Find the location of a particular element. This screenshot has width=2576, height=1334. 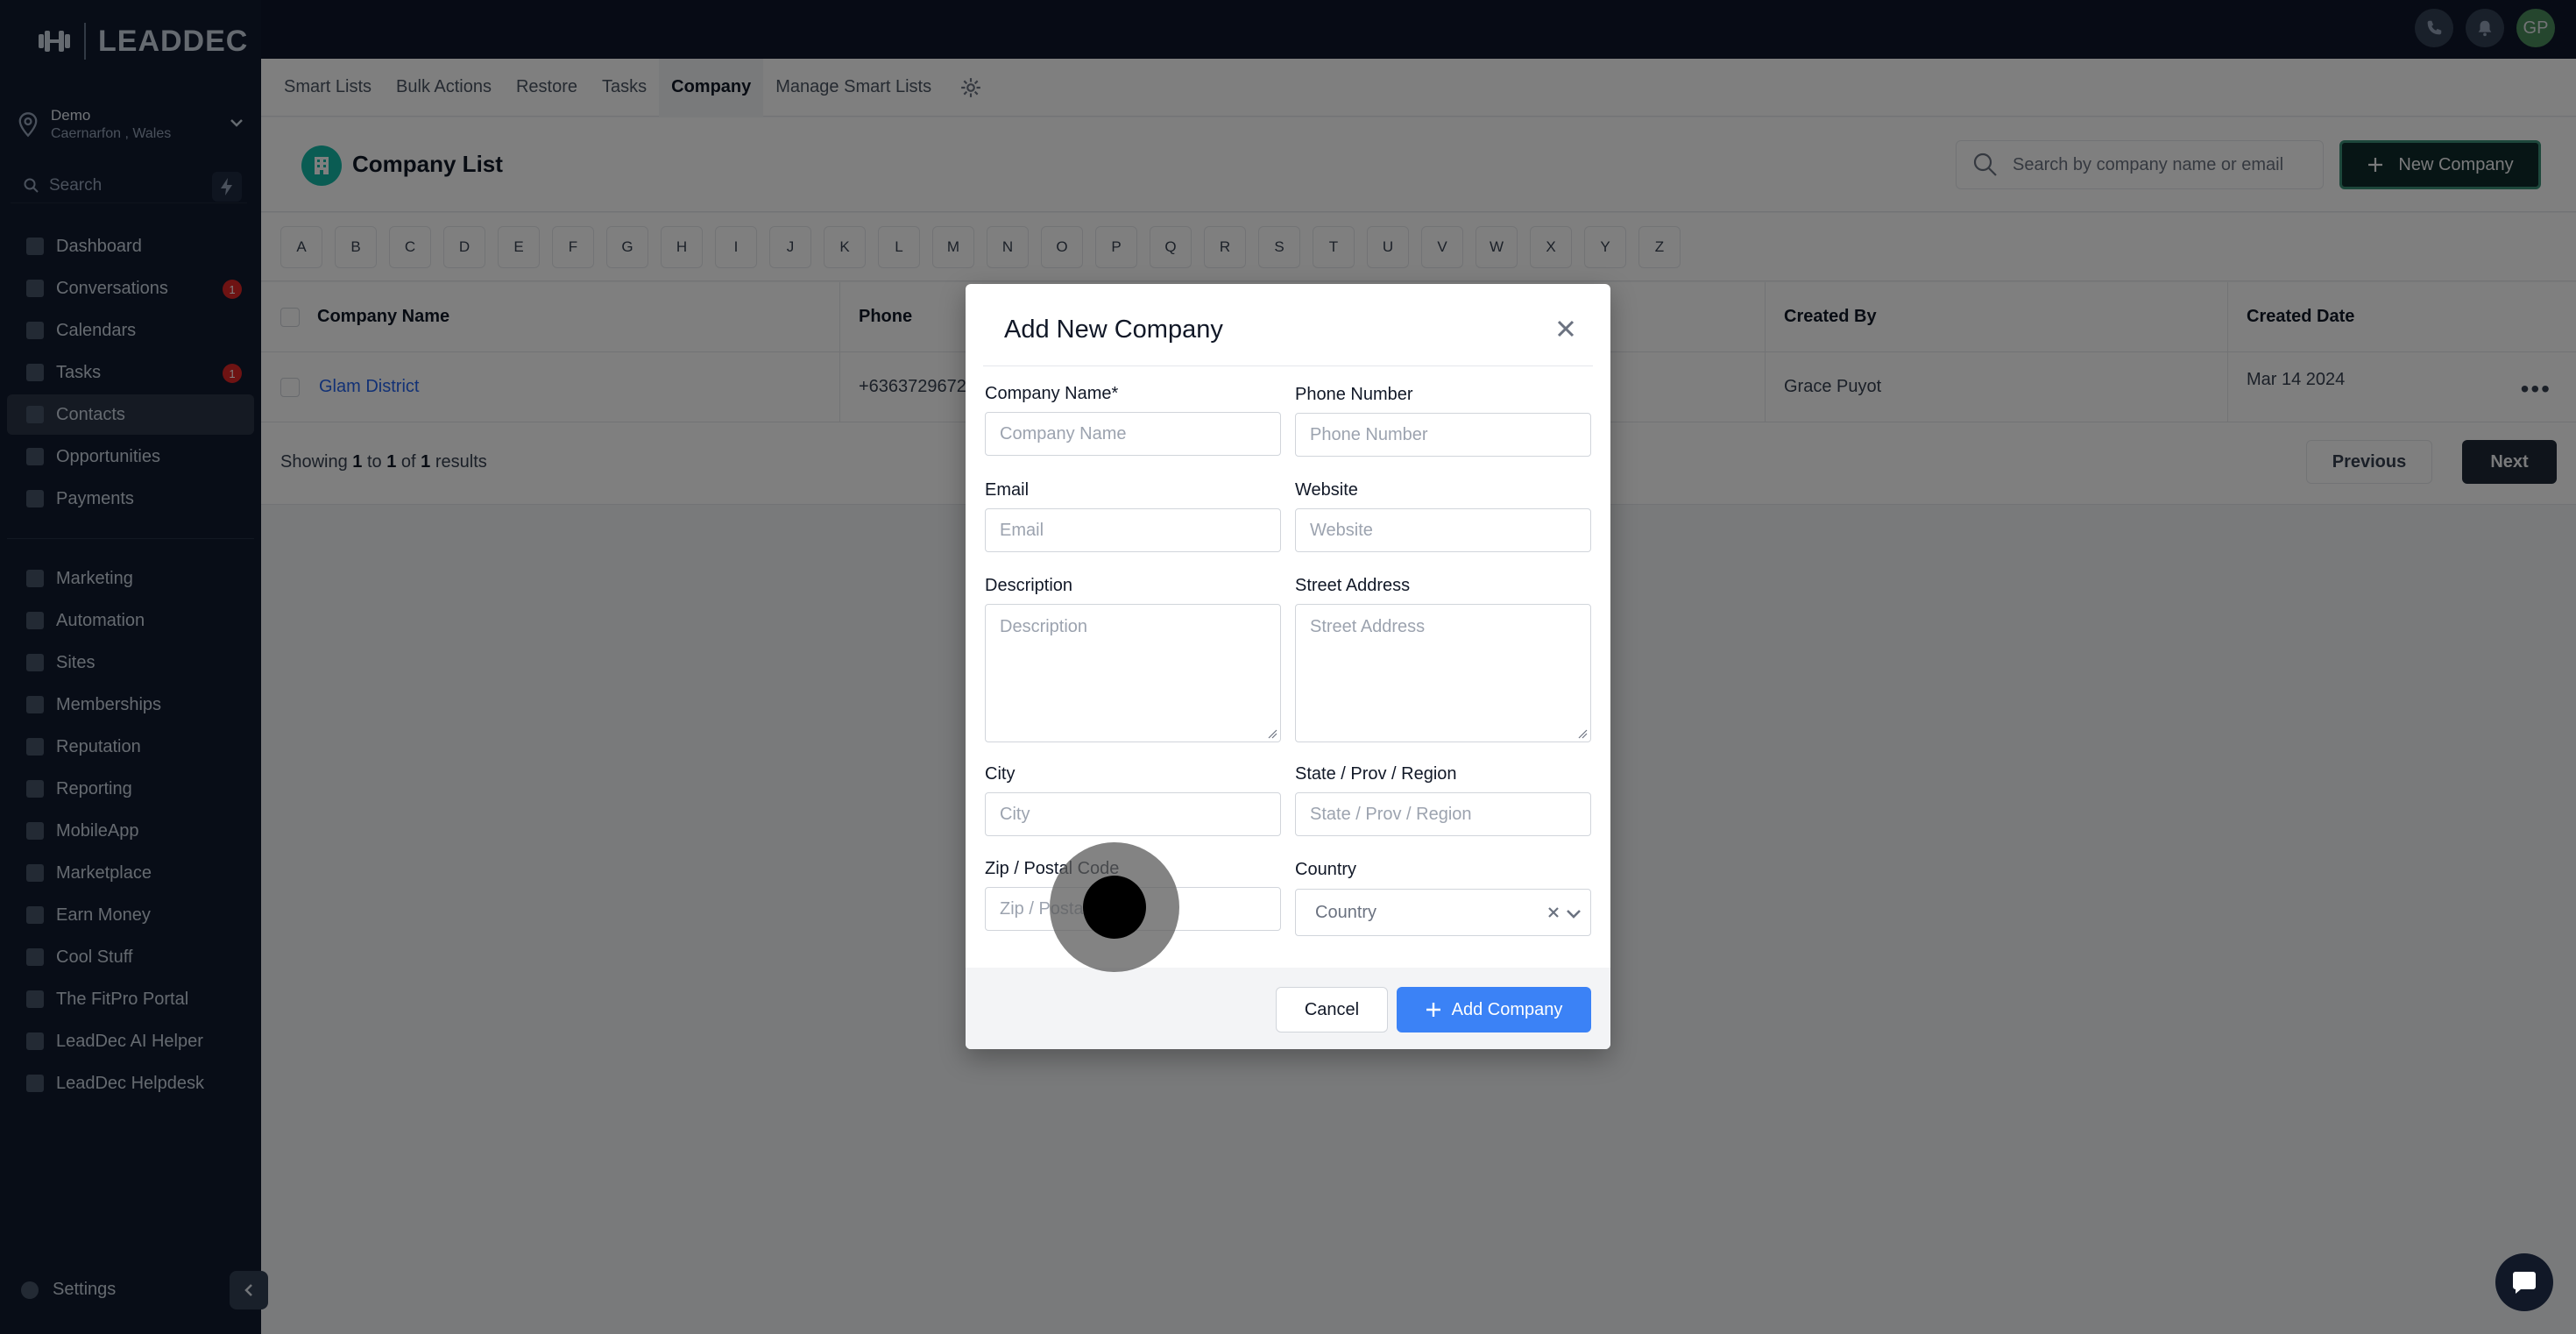

description-label: Description is located at coordinates (1029, 585).